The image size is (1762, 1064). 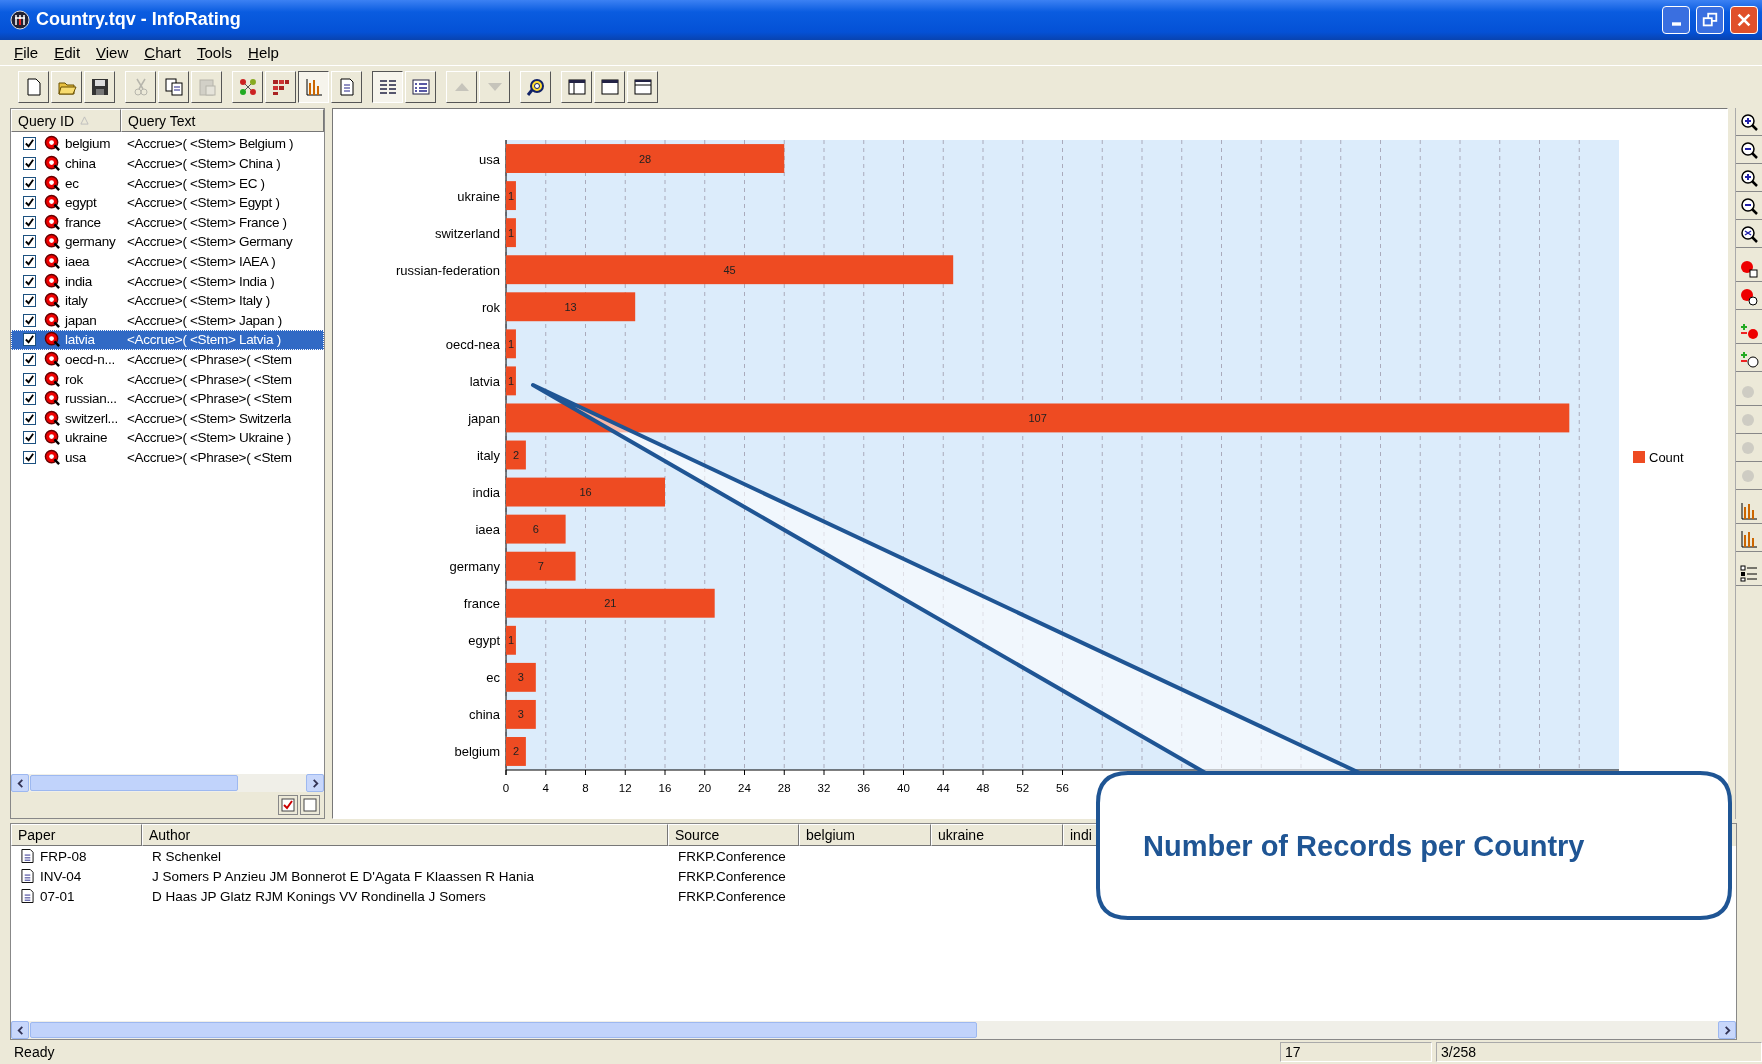 I want to click on data-label: 45, so click(x=729, y=269).